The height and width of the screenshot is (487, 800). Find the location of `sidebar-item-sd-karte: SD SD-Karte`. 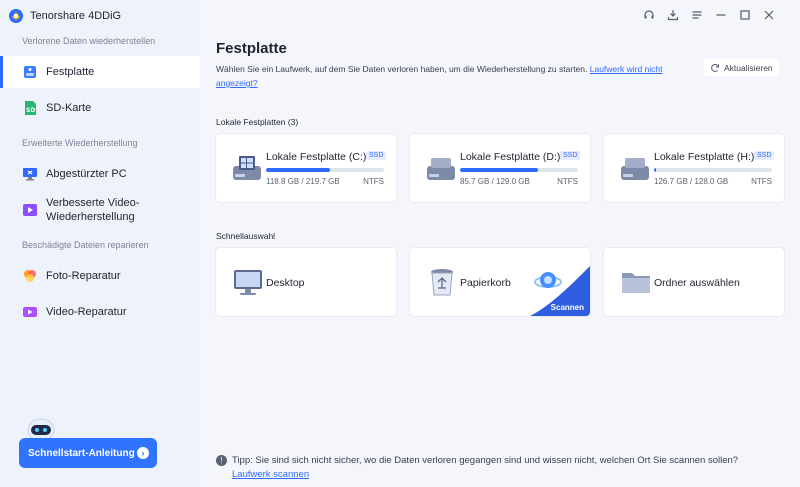

sidebar-item-sd-karte: SD SD-Karte is located at coordinates (100, 108).